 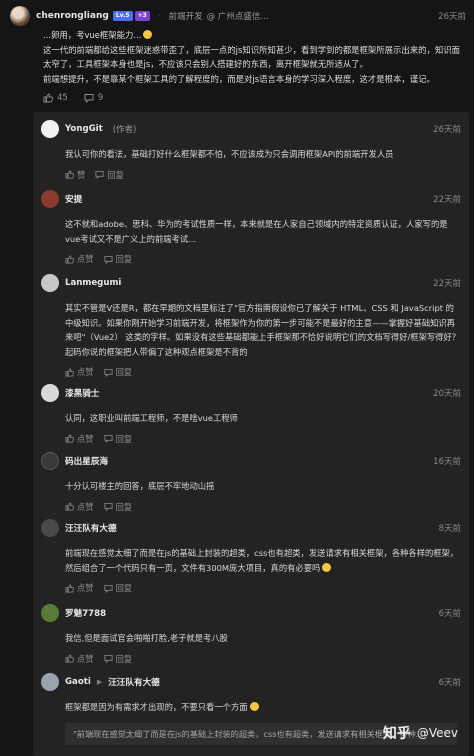 What do you see at coordinates (251, 482) in the screenshot?
I see `reply-item: 码出星辰海 16天前 十分认可楼主的回答，底层不牢地动山摇 点赞 回复` at bounding box center [251, 482].